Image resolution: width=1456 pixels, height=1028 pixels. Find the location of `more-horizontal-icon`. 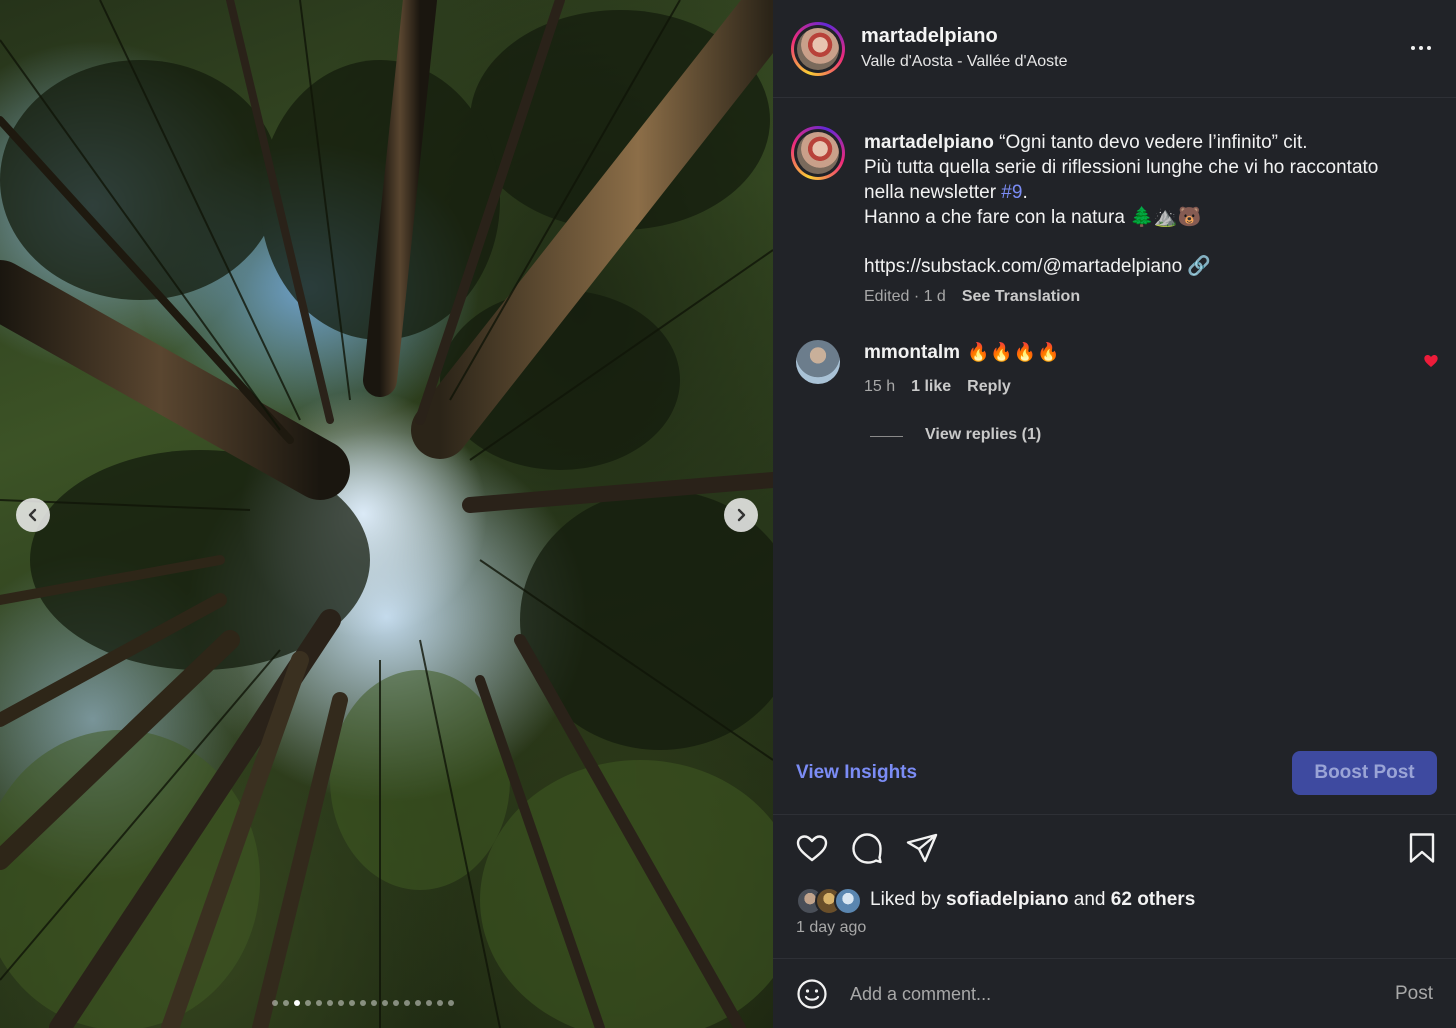

more-horizontal-icon is located at coordinates (1413, 48).